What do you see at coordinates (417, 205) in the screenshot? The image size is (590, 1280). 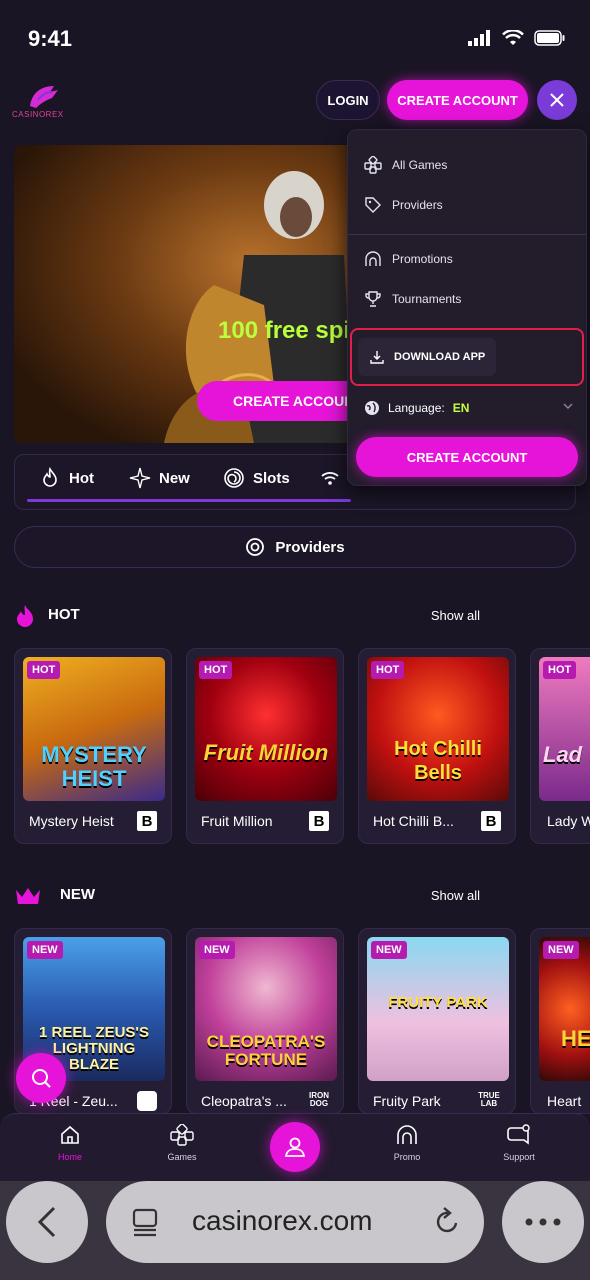 I see `menu-item-label: Providers` at bounding box center [417, 205].